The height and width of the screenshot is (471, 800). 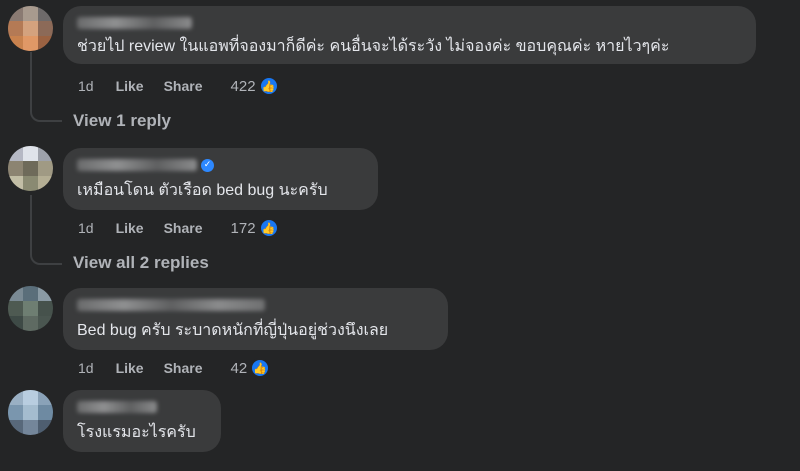 I want to click on reaction-count: 42 👍, so click(x=251, y=368).